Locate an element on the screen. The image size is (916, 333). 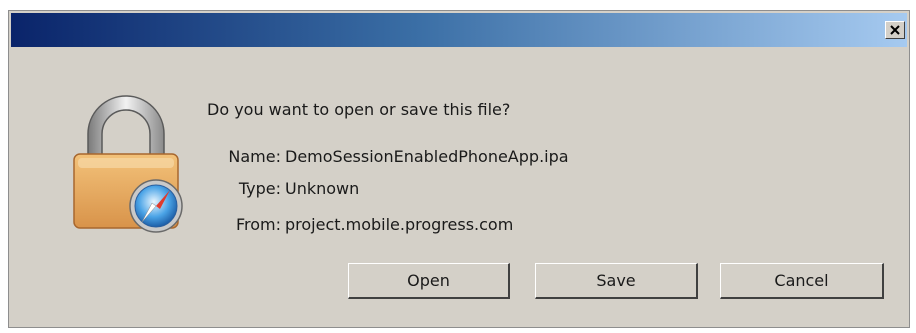
close-button is located at coordinates (895, 30).